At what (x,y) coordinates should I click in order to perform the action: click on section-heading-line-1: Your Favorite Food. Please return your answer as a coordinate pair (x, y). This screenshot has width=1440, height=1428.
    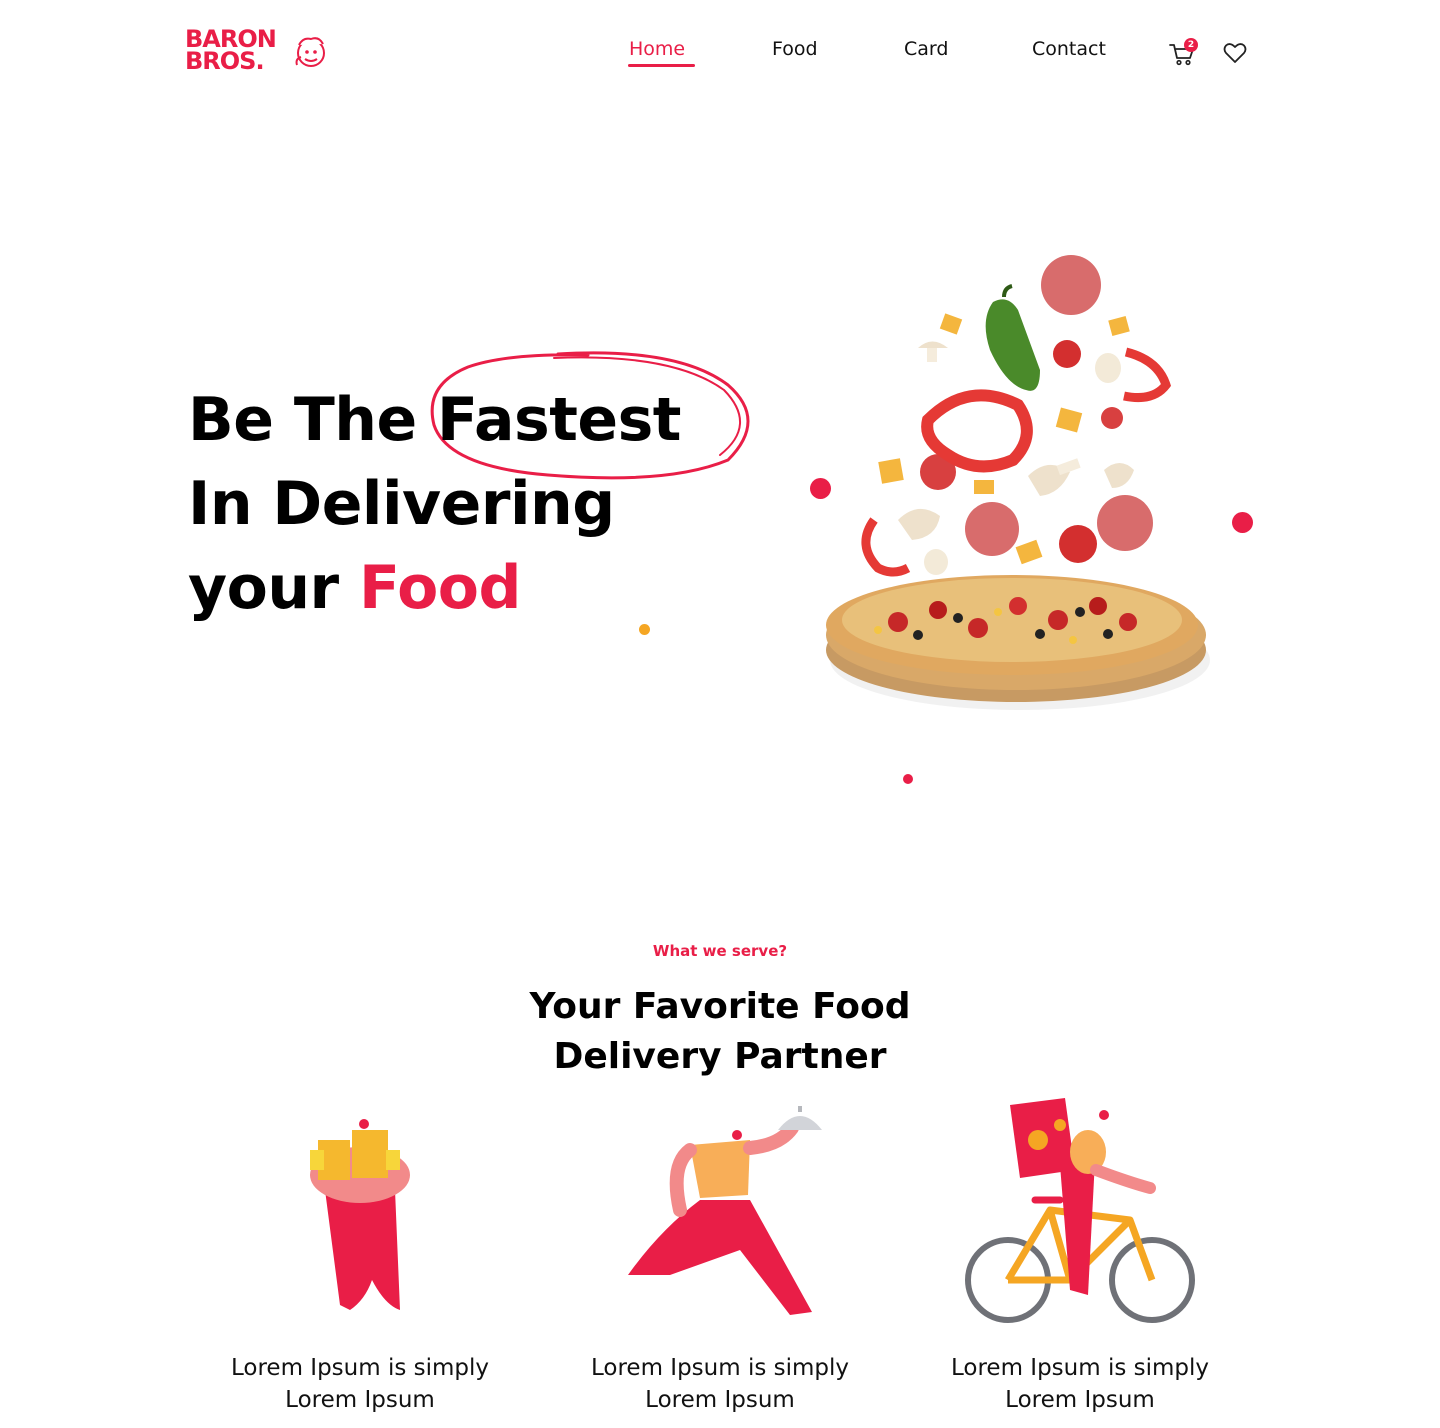
    Looking at the image, I should click on (720, 1006).